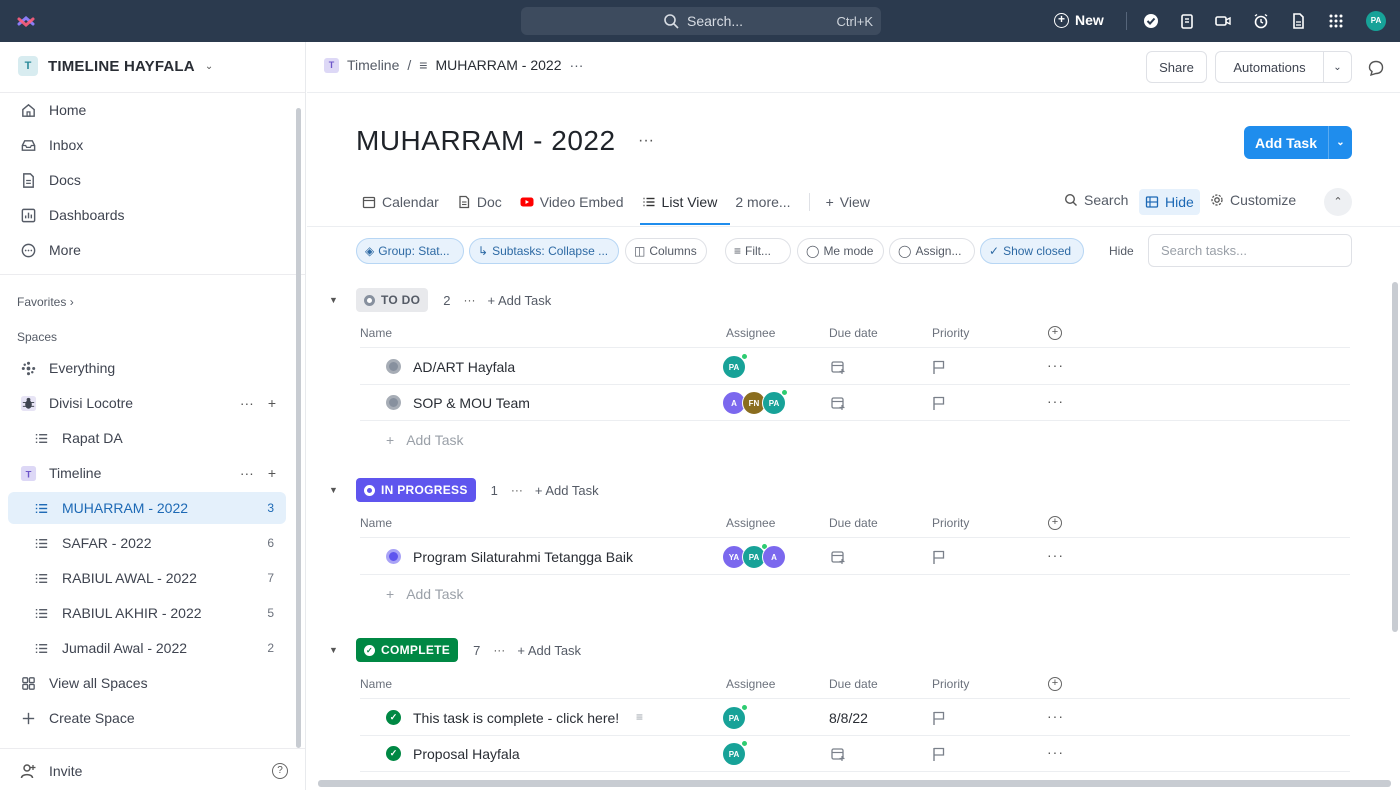 The height and width of the screenshot is (790, 1400). What do you see at coordinates (855, 403) in the screenshot?
I see `table-row: SOP & MOU Team A FN PA +4 ···` at bounding box center [855, 403].